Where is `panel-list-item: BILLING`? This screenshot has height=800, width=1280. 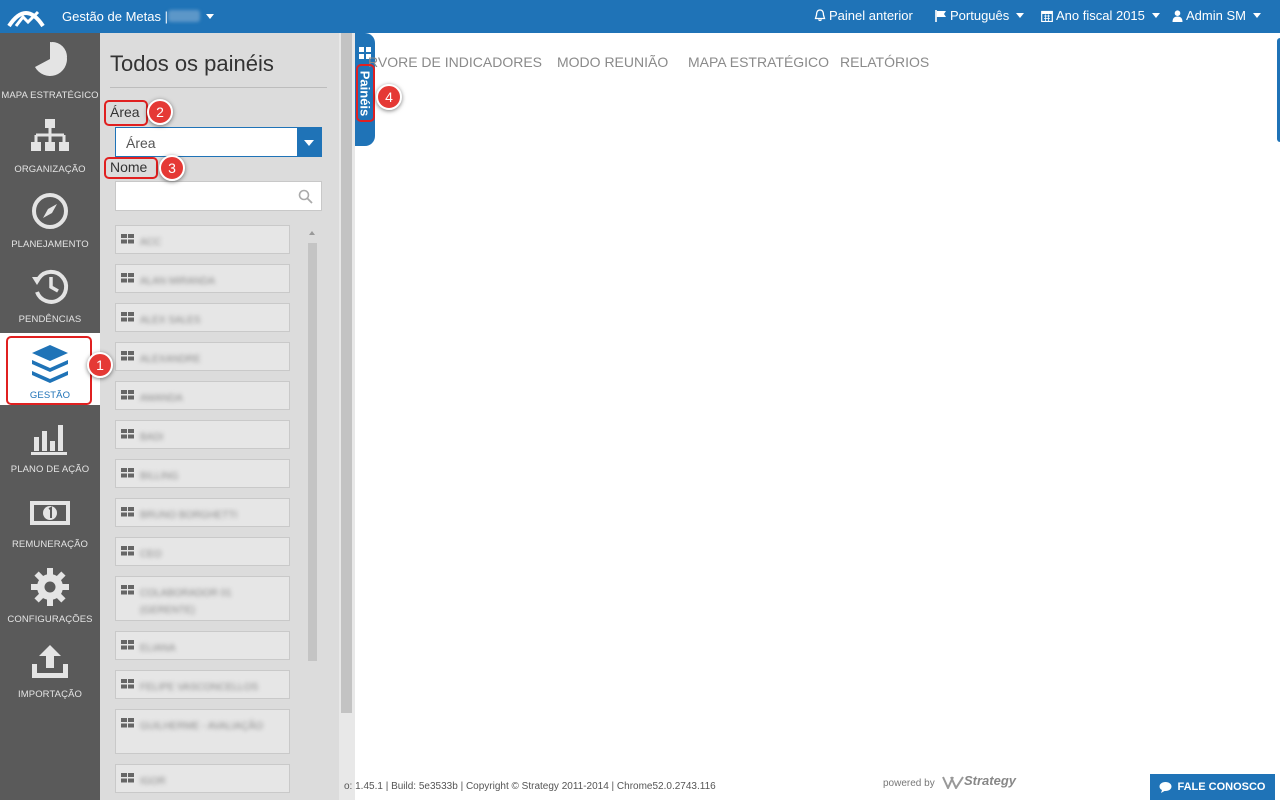
panel-list-item: BILLING is located at coordinates (202, 473).